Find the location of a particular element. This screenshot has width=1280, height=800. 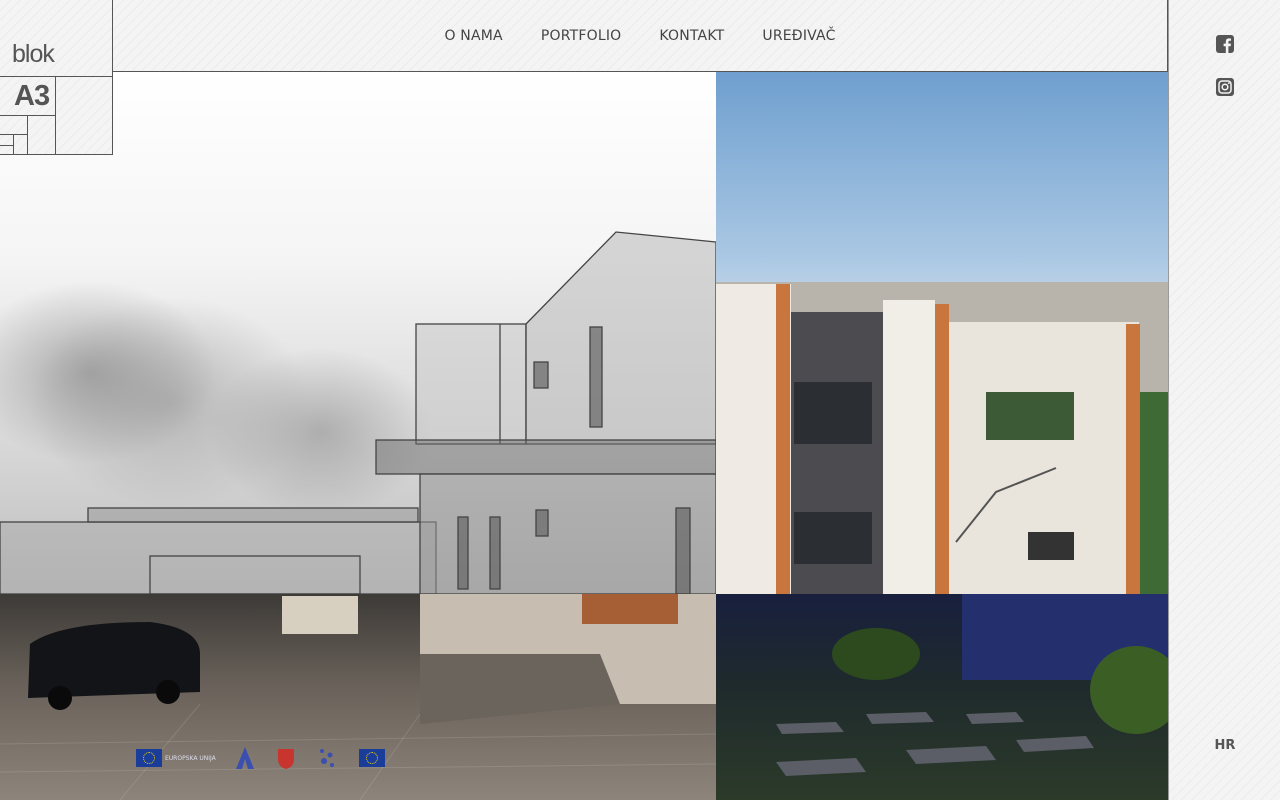

sponsor-fund is located at coordinates (328, 758).